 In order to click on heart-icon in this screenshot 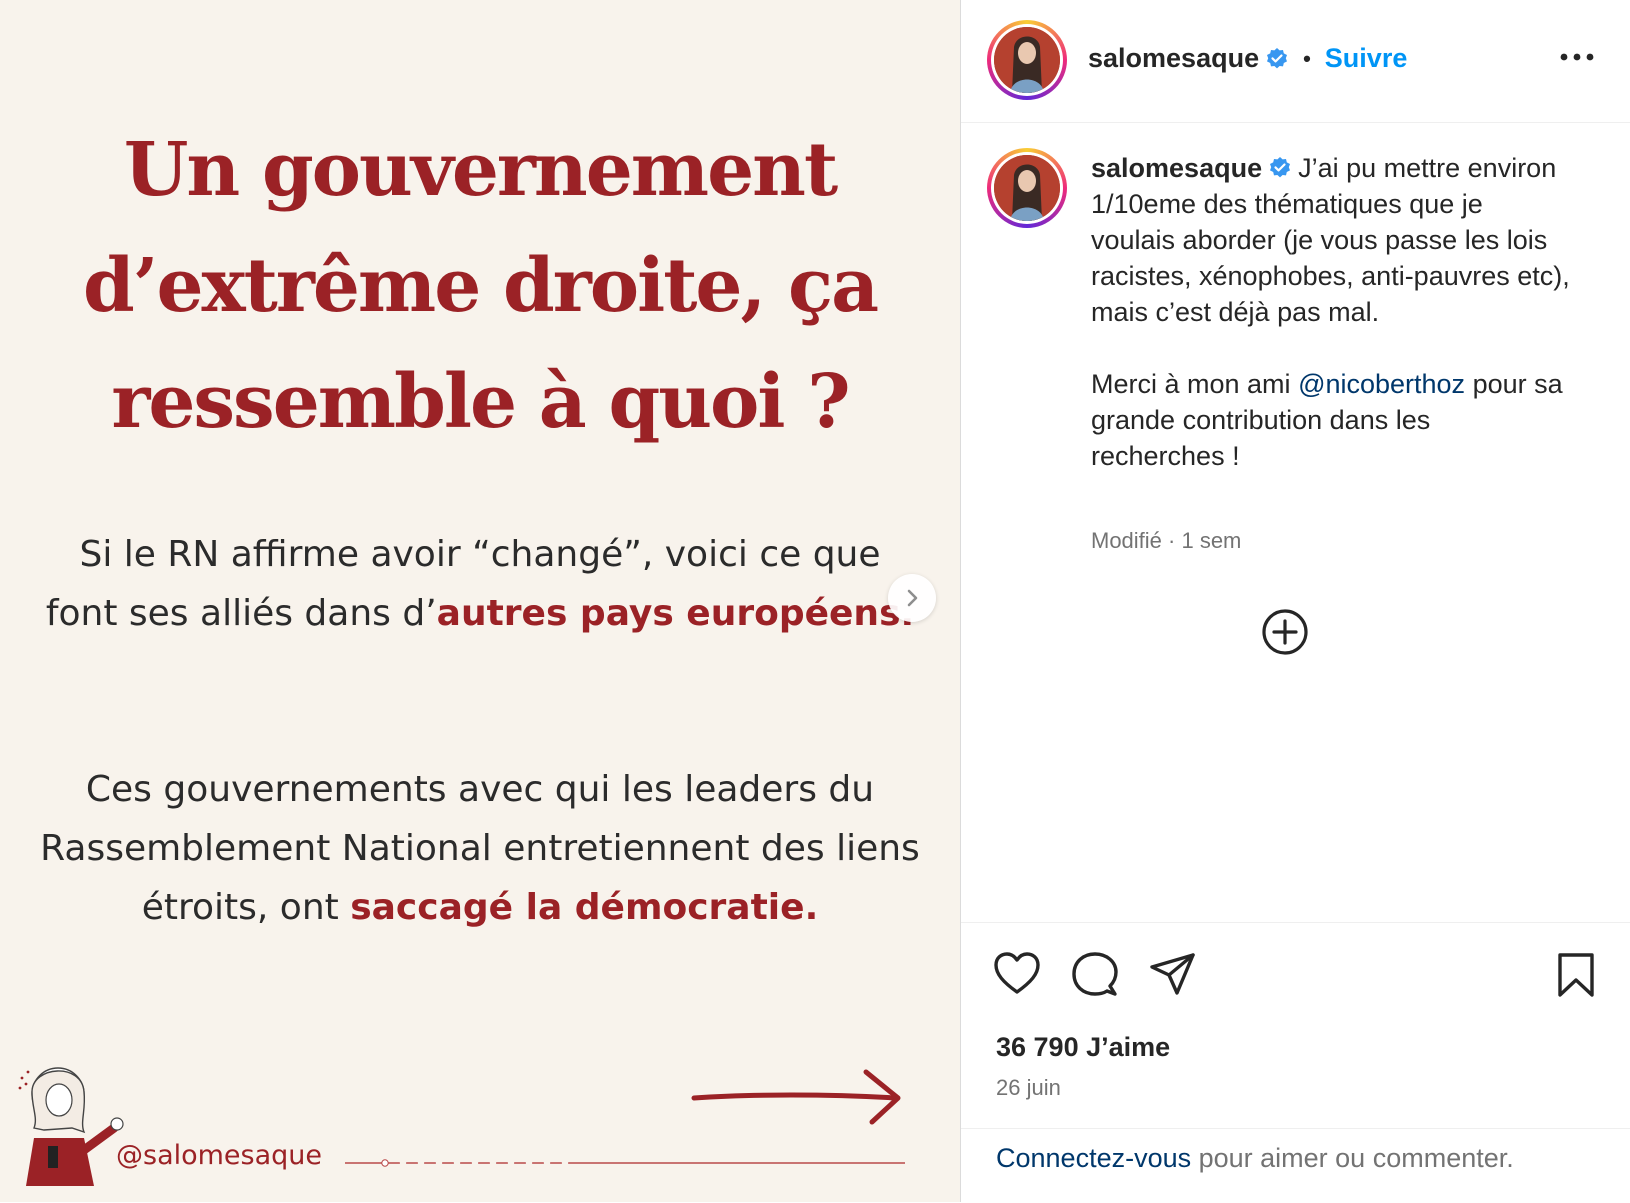, I will do `click(1017, 974)`.